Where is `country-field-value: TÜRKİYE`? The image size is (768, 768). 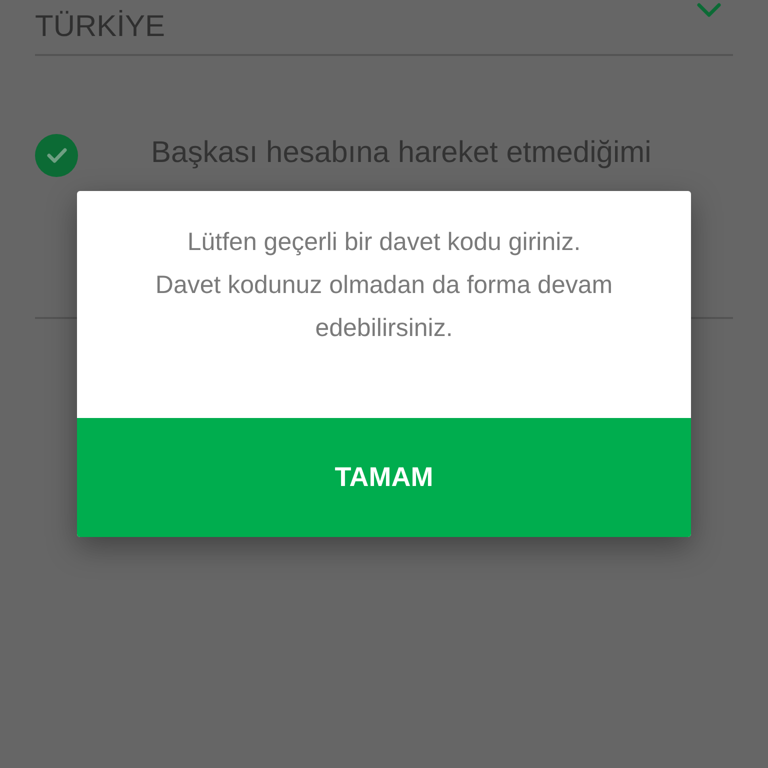 country-field-value: TÜRKİYE is located at coordinates (100, 27).